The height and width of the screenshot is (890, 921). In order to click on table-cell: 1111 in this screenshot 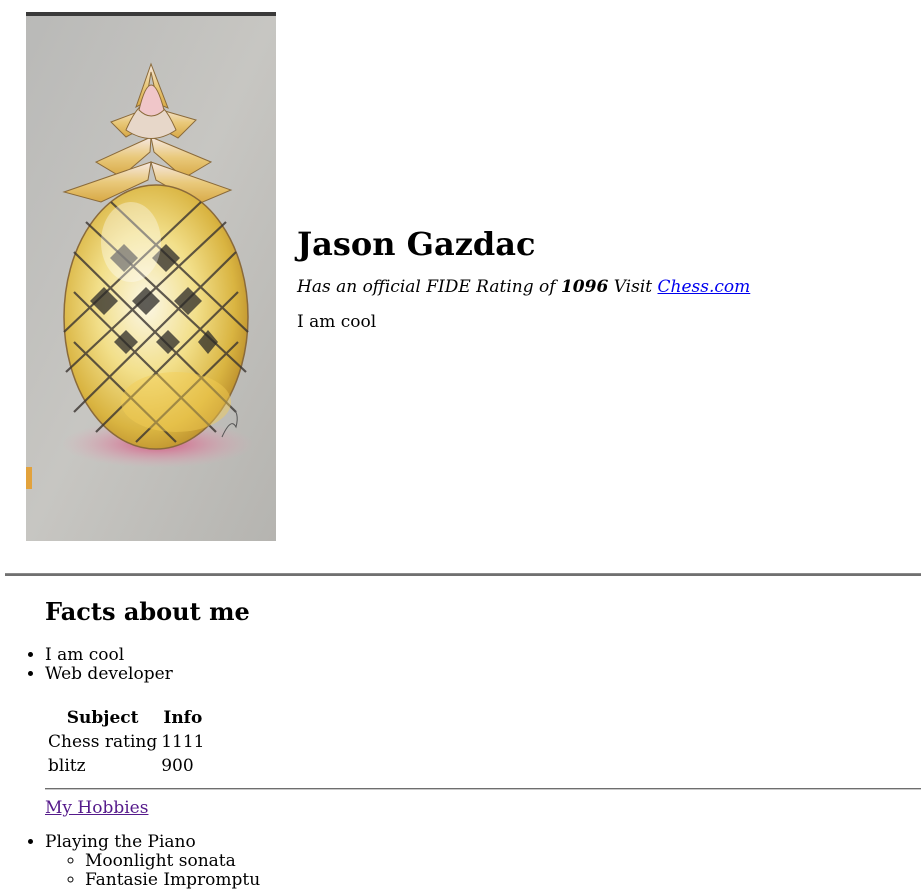, I will do `click(183, 742)`.